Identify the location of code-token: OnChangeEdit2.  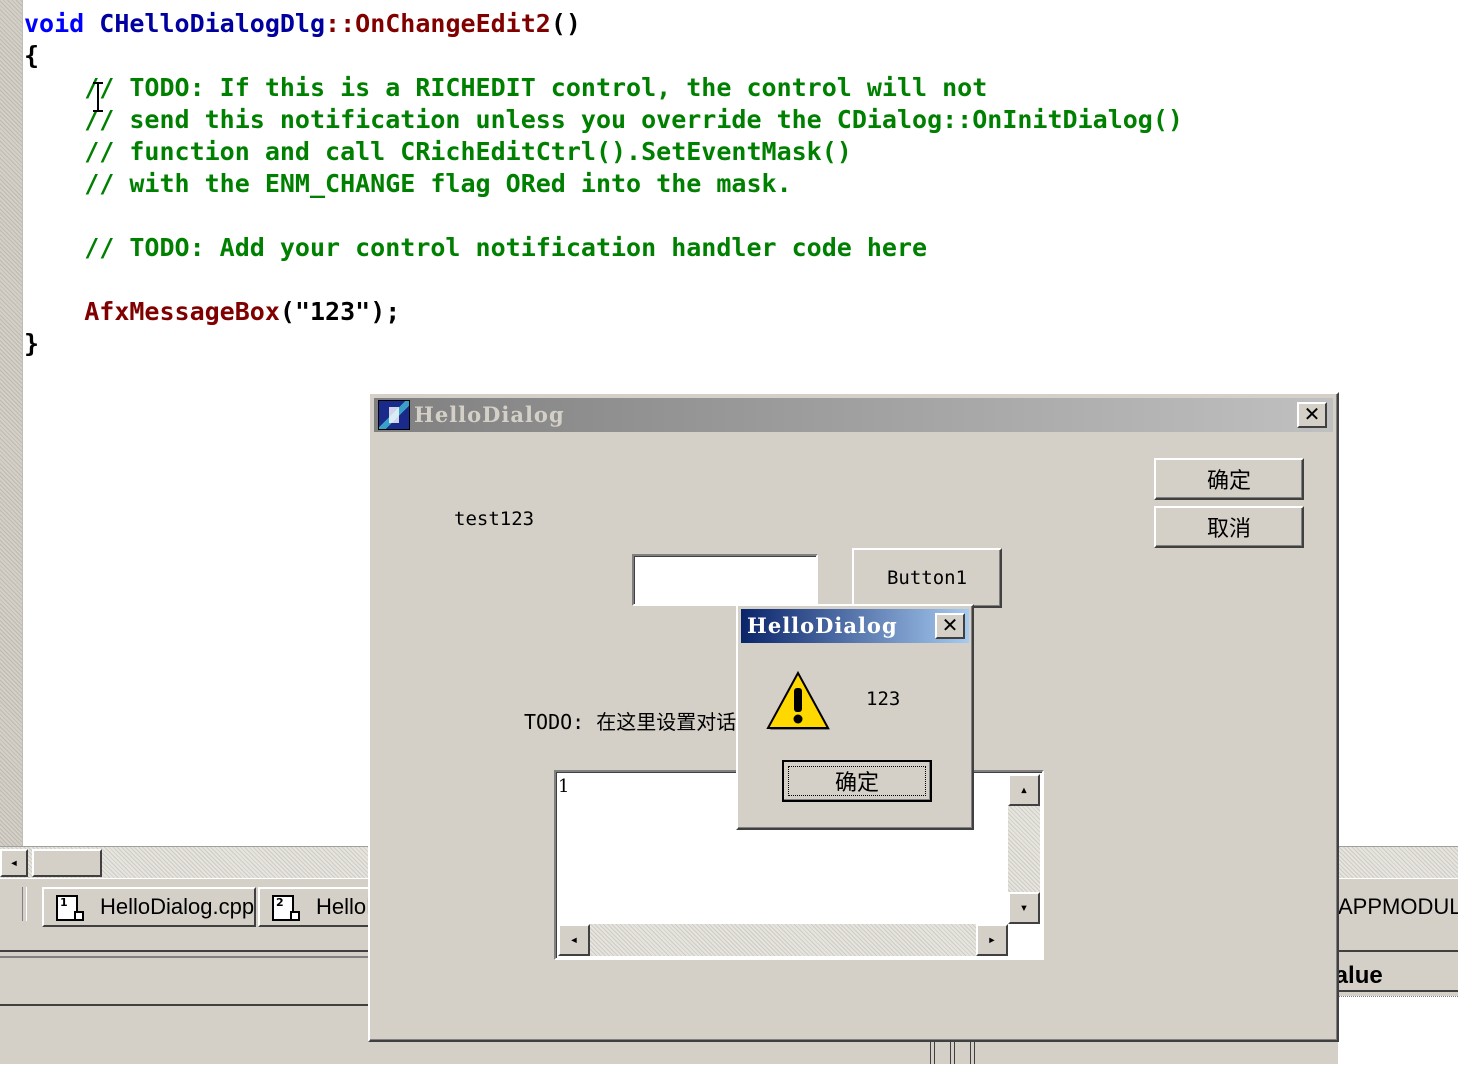
(453, 23).